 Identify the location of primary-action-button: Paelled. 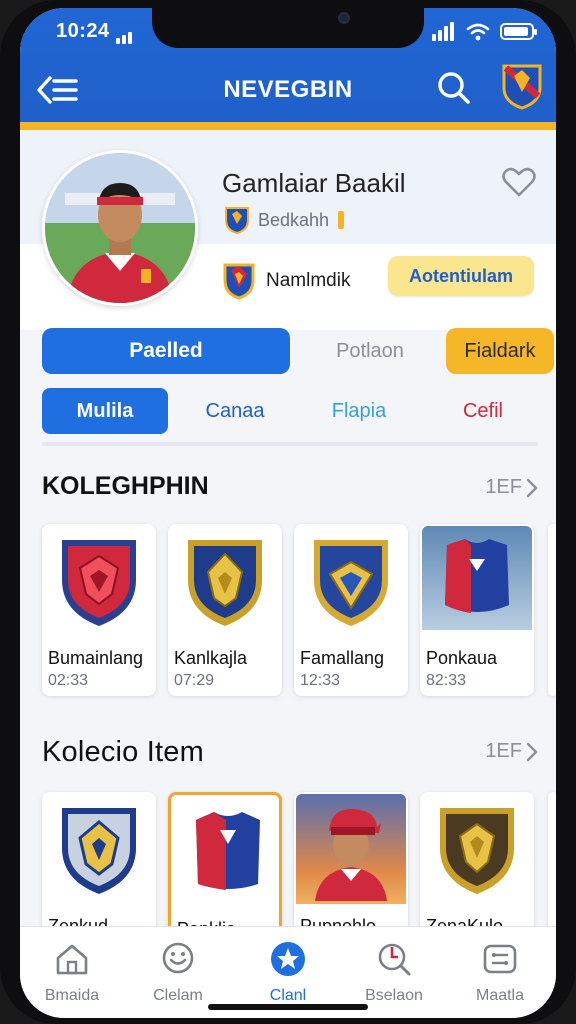
(166, 351).